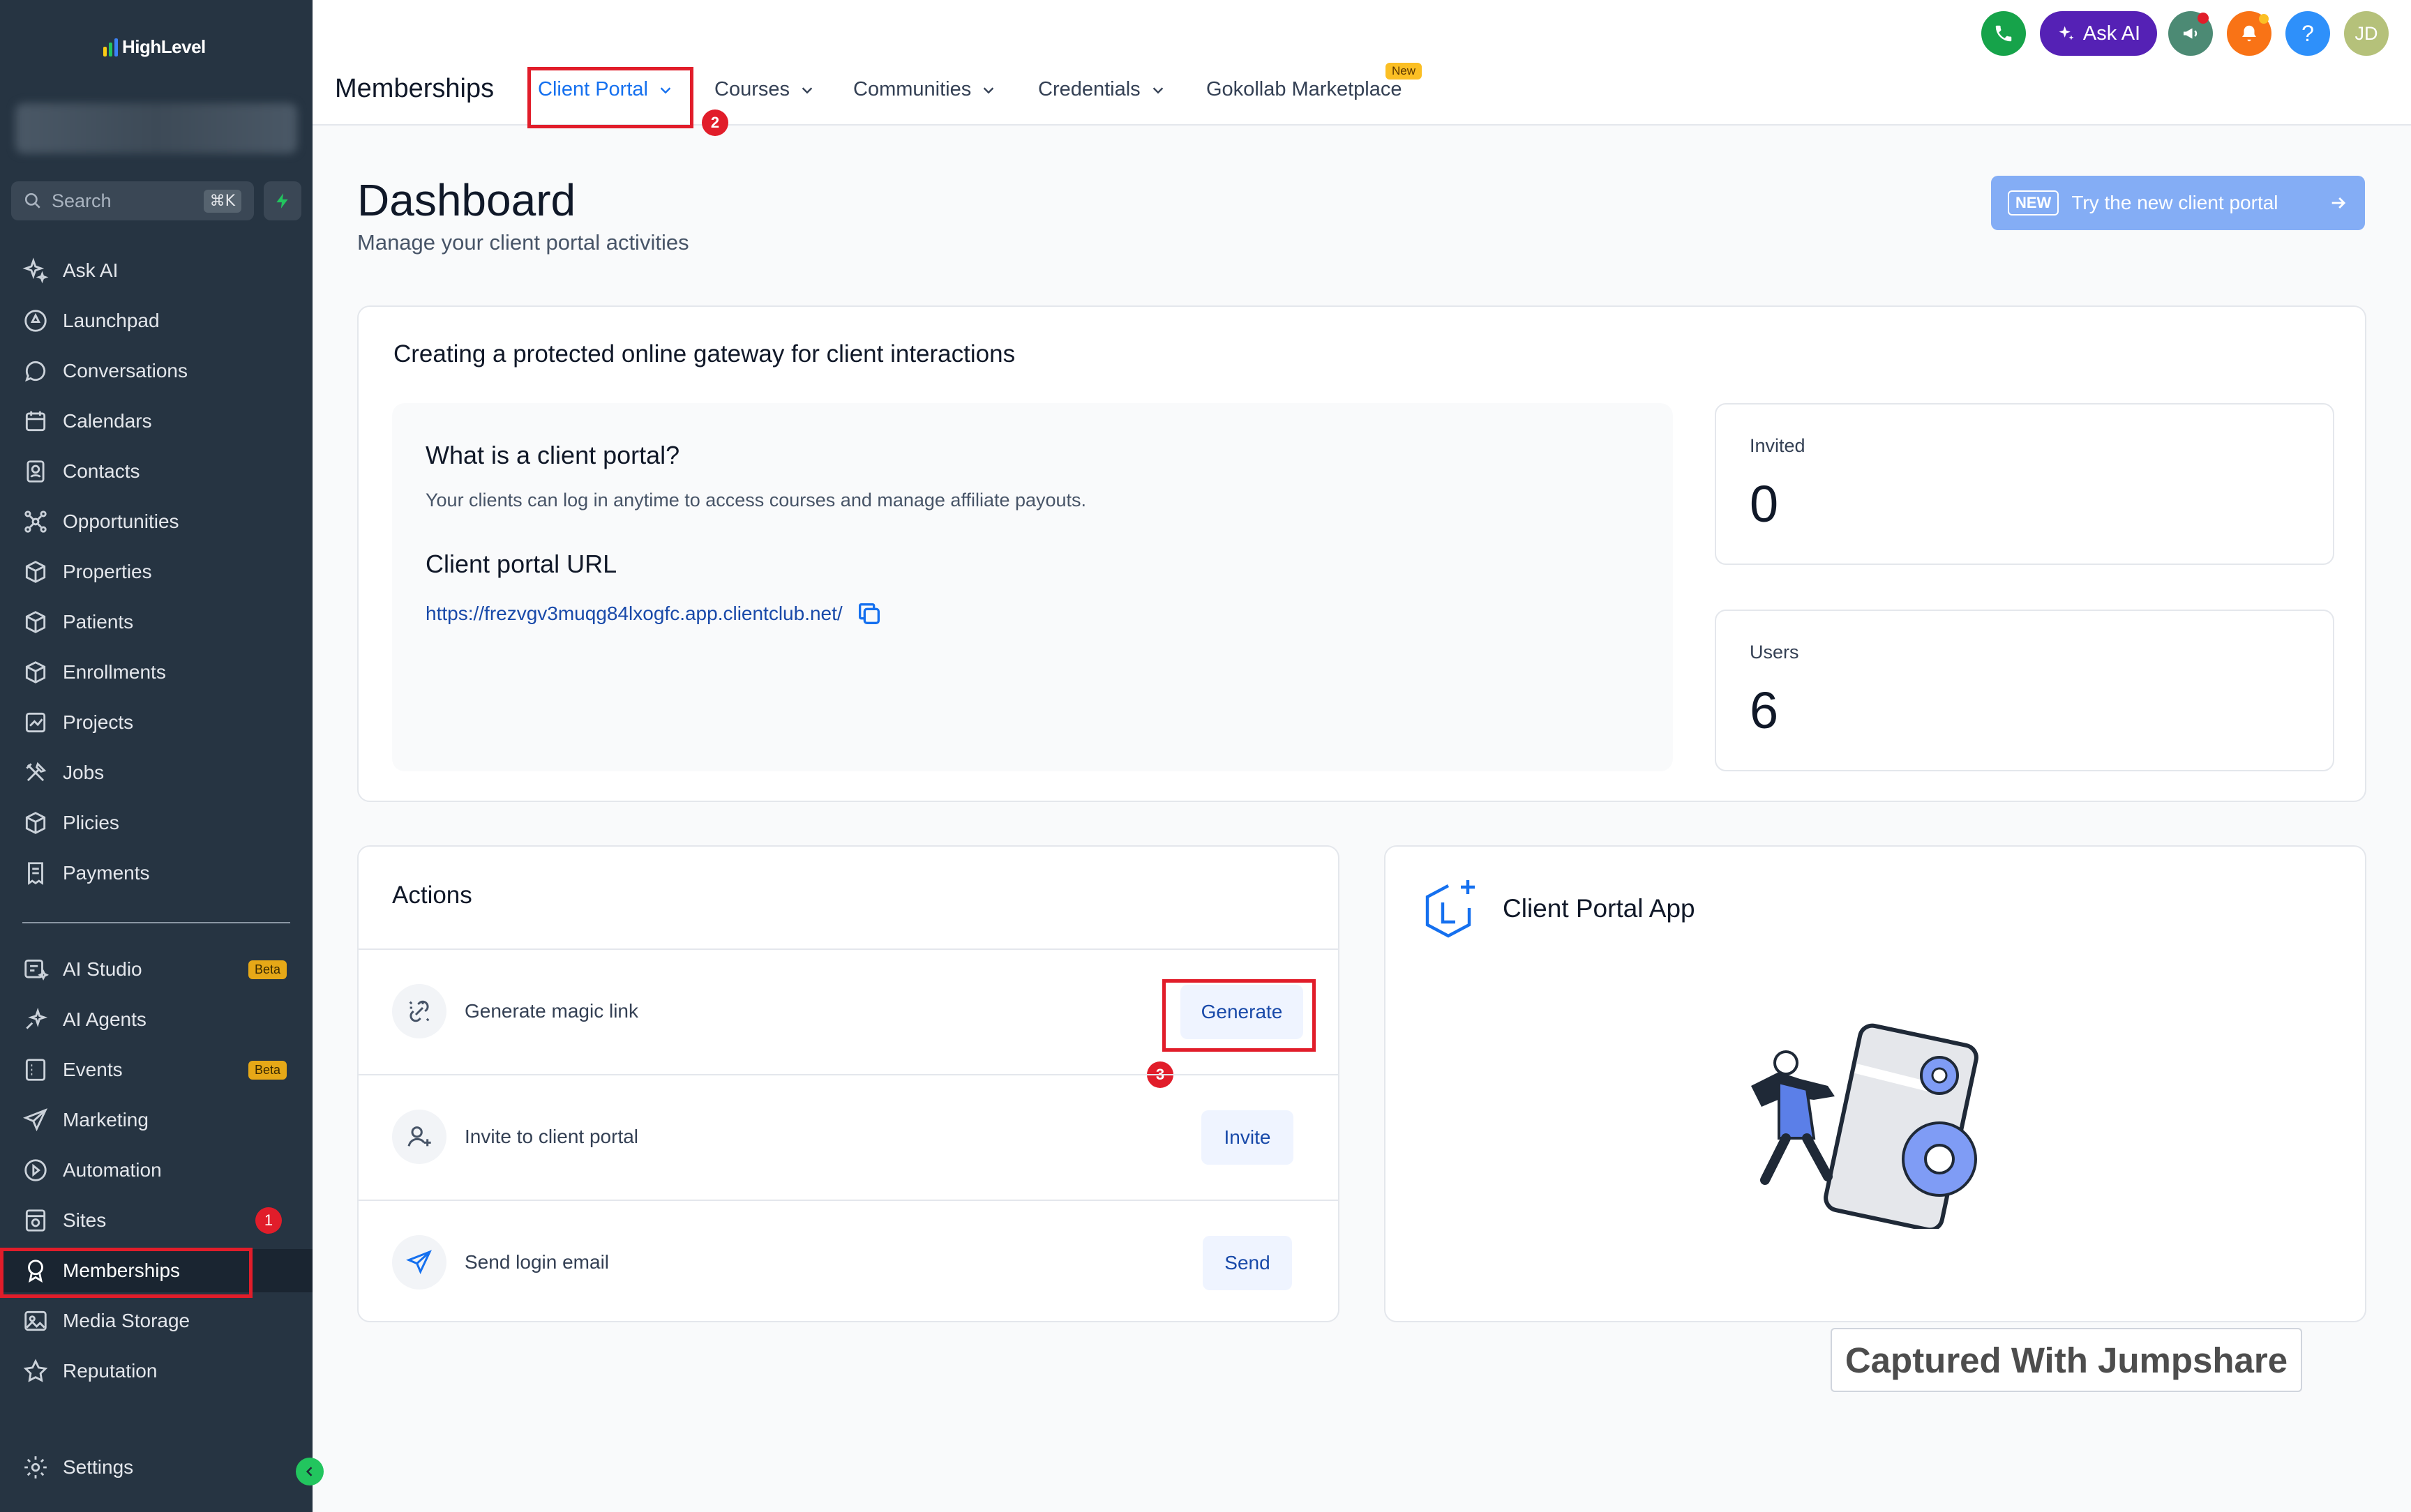  I want to click on sidebar-item-media-storage: Media Storage, so click(156, 1321).